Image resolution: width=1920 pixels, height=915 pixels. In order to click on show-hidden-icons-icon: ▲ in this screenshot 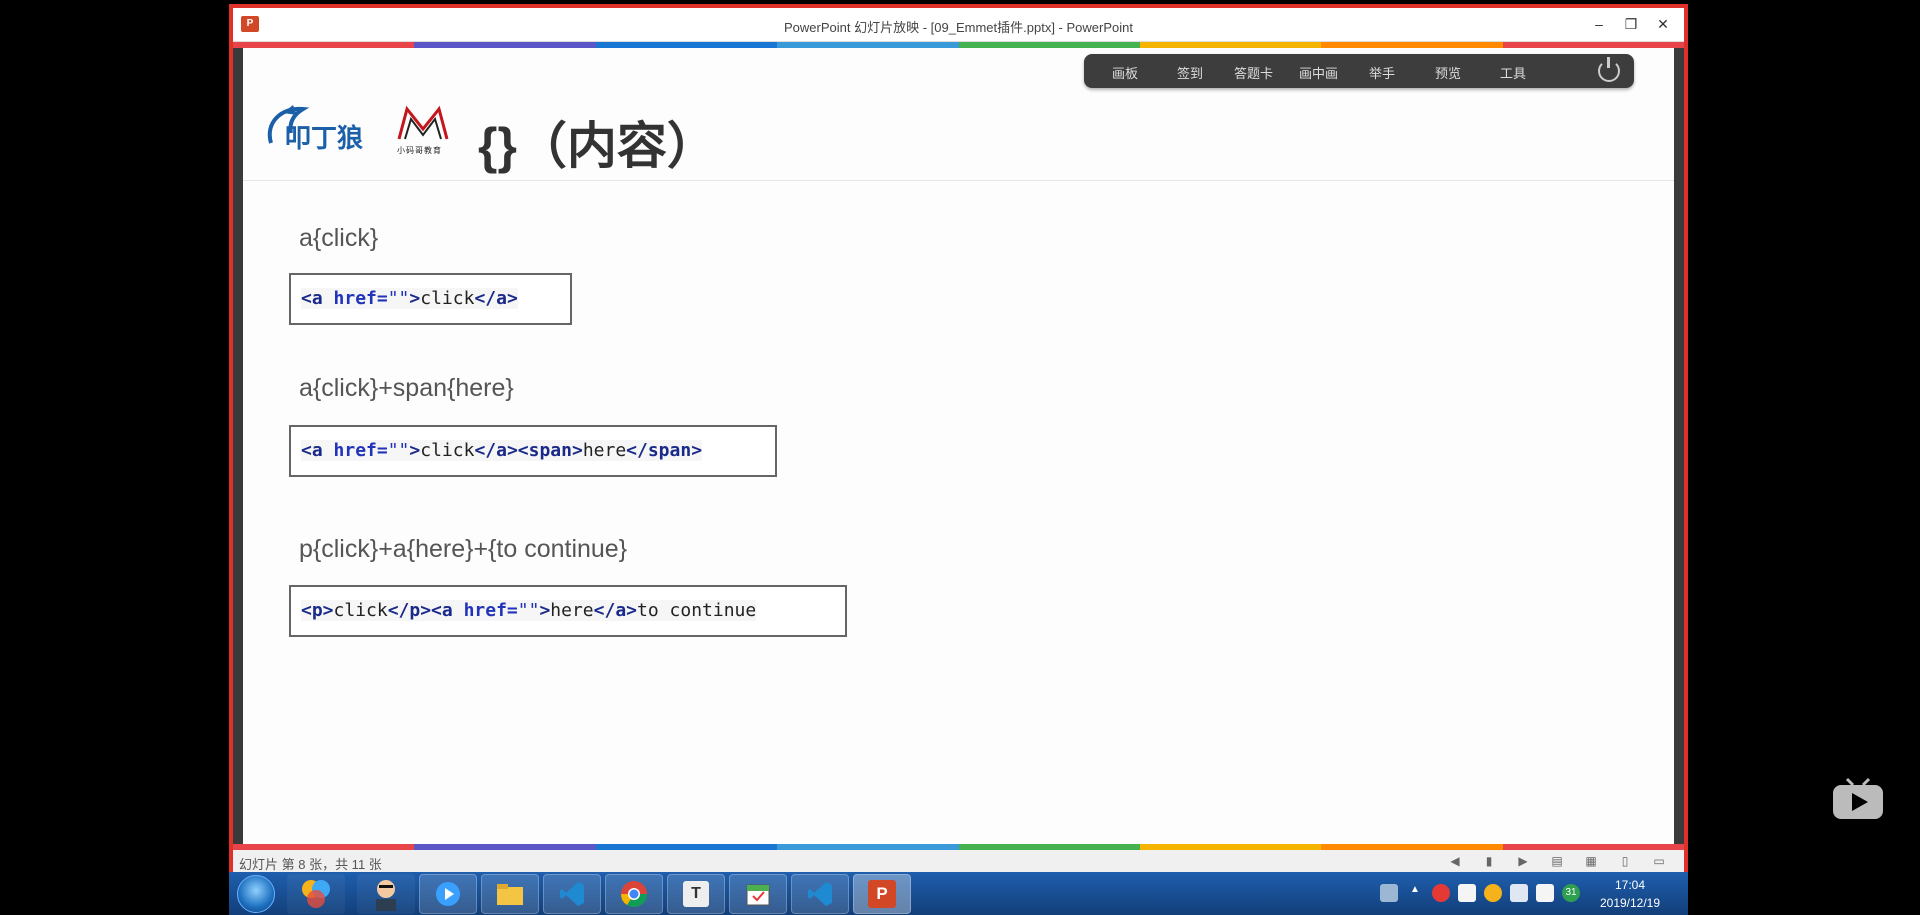, I will do `click(1415, 893)`.